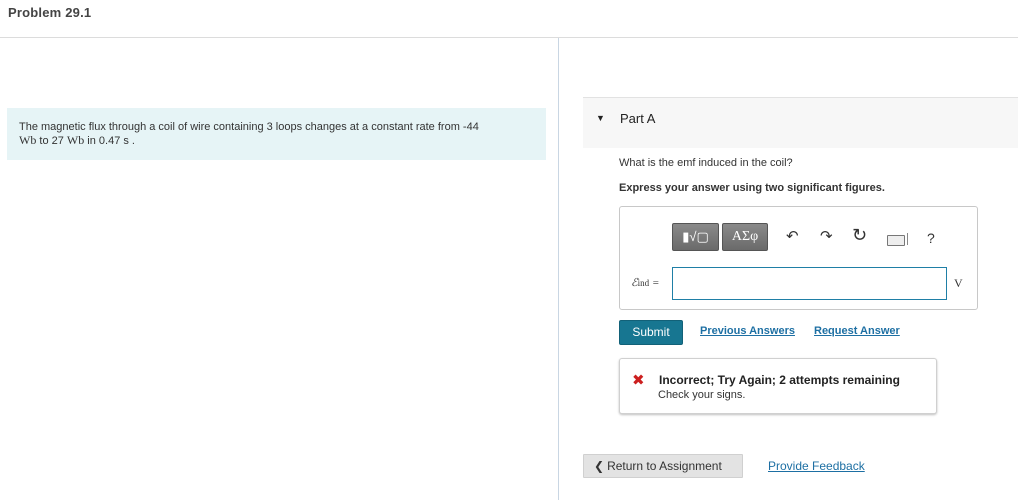  I want to click on page-title: Problem 29.1, so click(50, 12).